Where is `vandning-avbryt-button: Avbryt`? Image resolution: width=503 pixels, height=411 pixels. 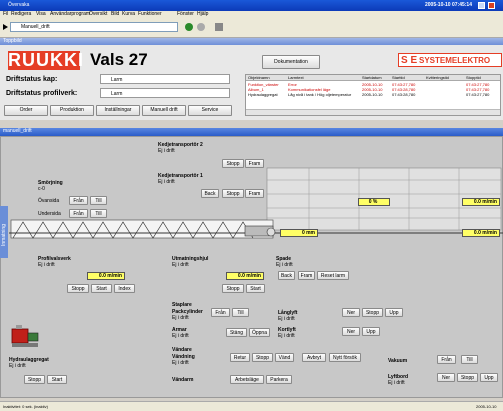
vandning-avbryt-button: Avbryt is located at coordinates (314, 357).